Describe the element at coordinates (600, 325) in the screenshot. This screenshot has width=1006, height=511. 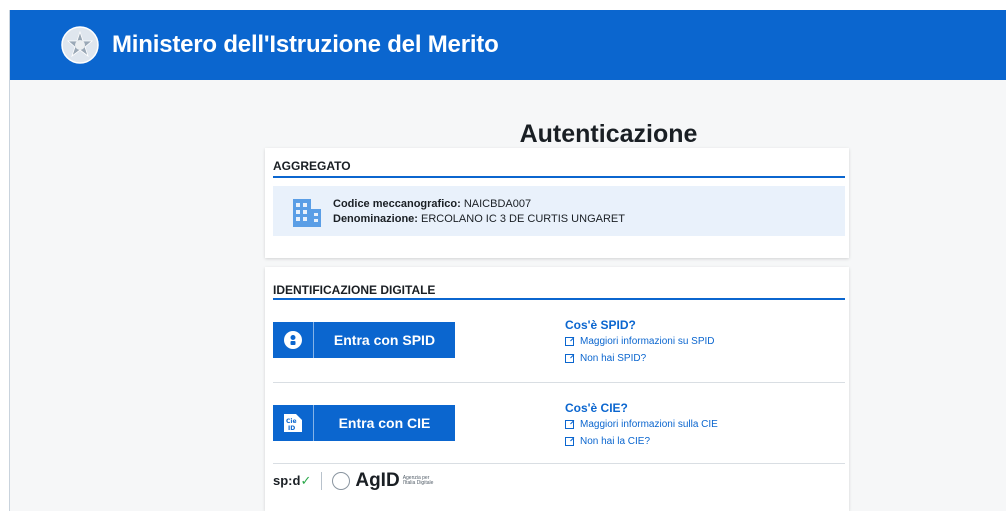
I see `spid-info-title: Cos'è SPID?` at that location.